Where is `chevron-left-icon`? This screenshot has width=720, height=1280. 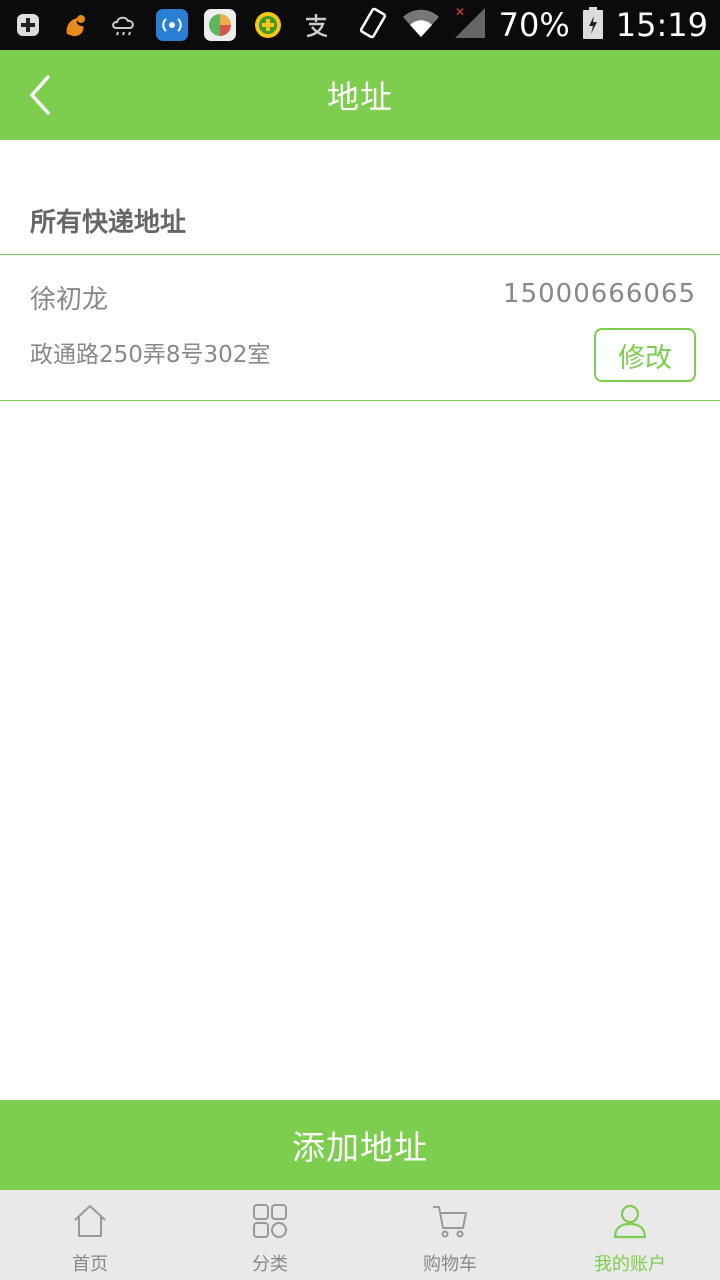 chevron-left-icon is located at coordinates (40, 95).